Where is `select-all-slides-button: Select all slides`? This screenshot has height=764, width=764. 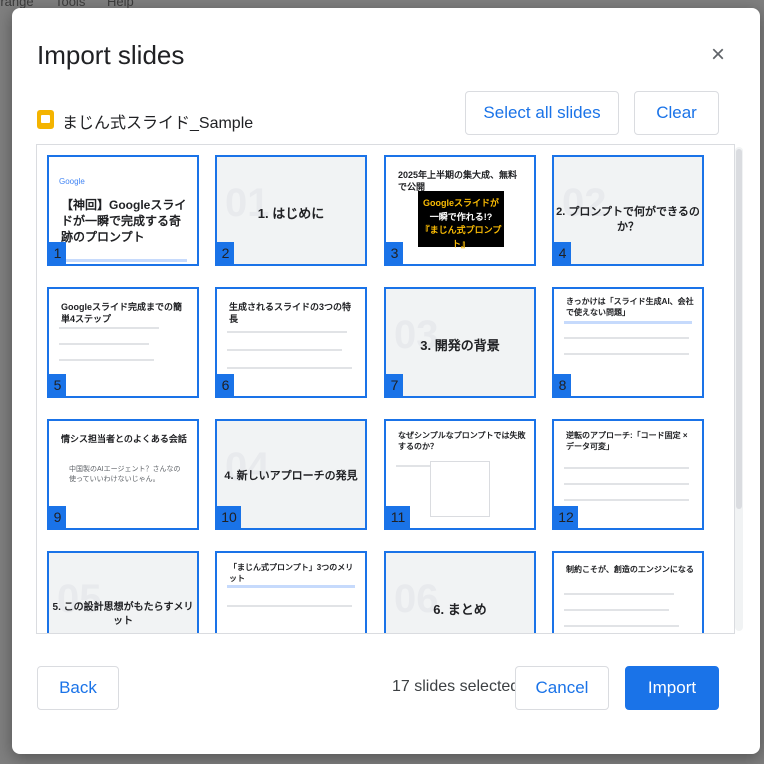
select-all-slides-button: Select all slides is located at coordinates (542, 113).